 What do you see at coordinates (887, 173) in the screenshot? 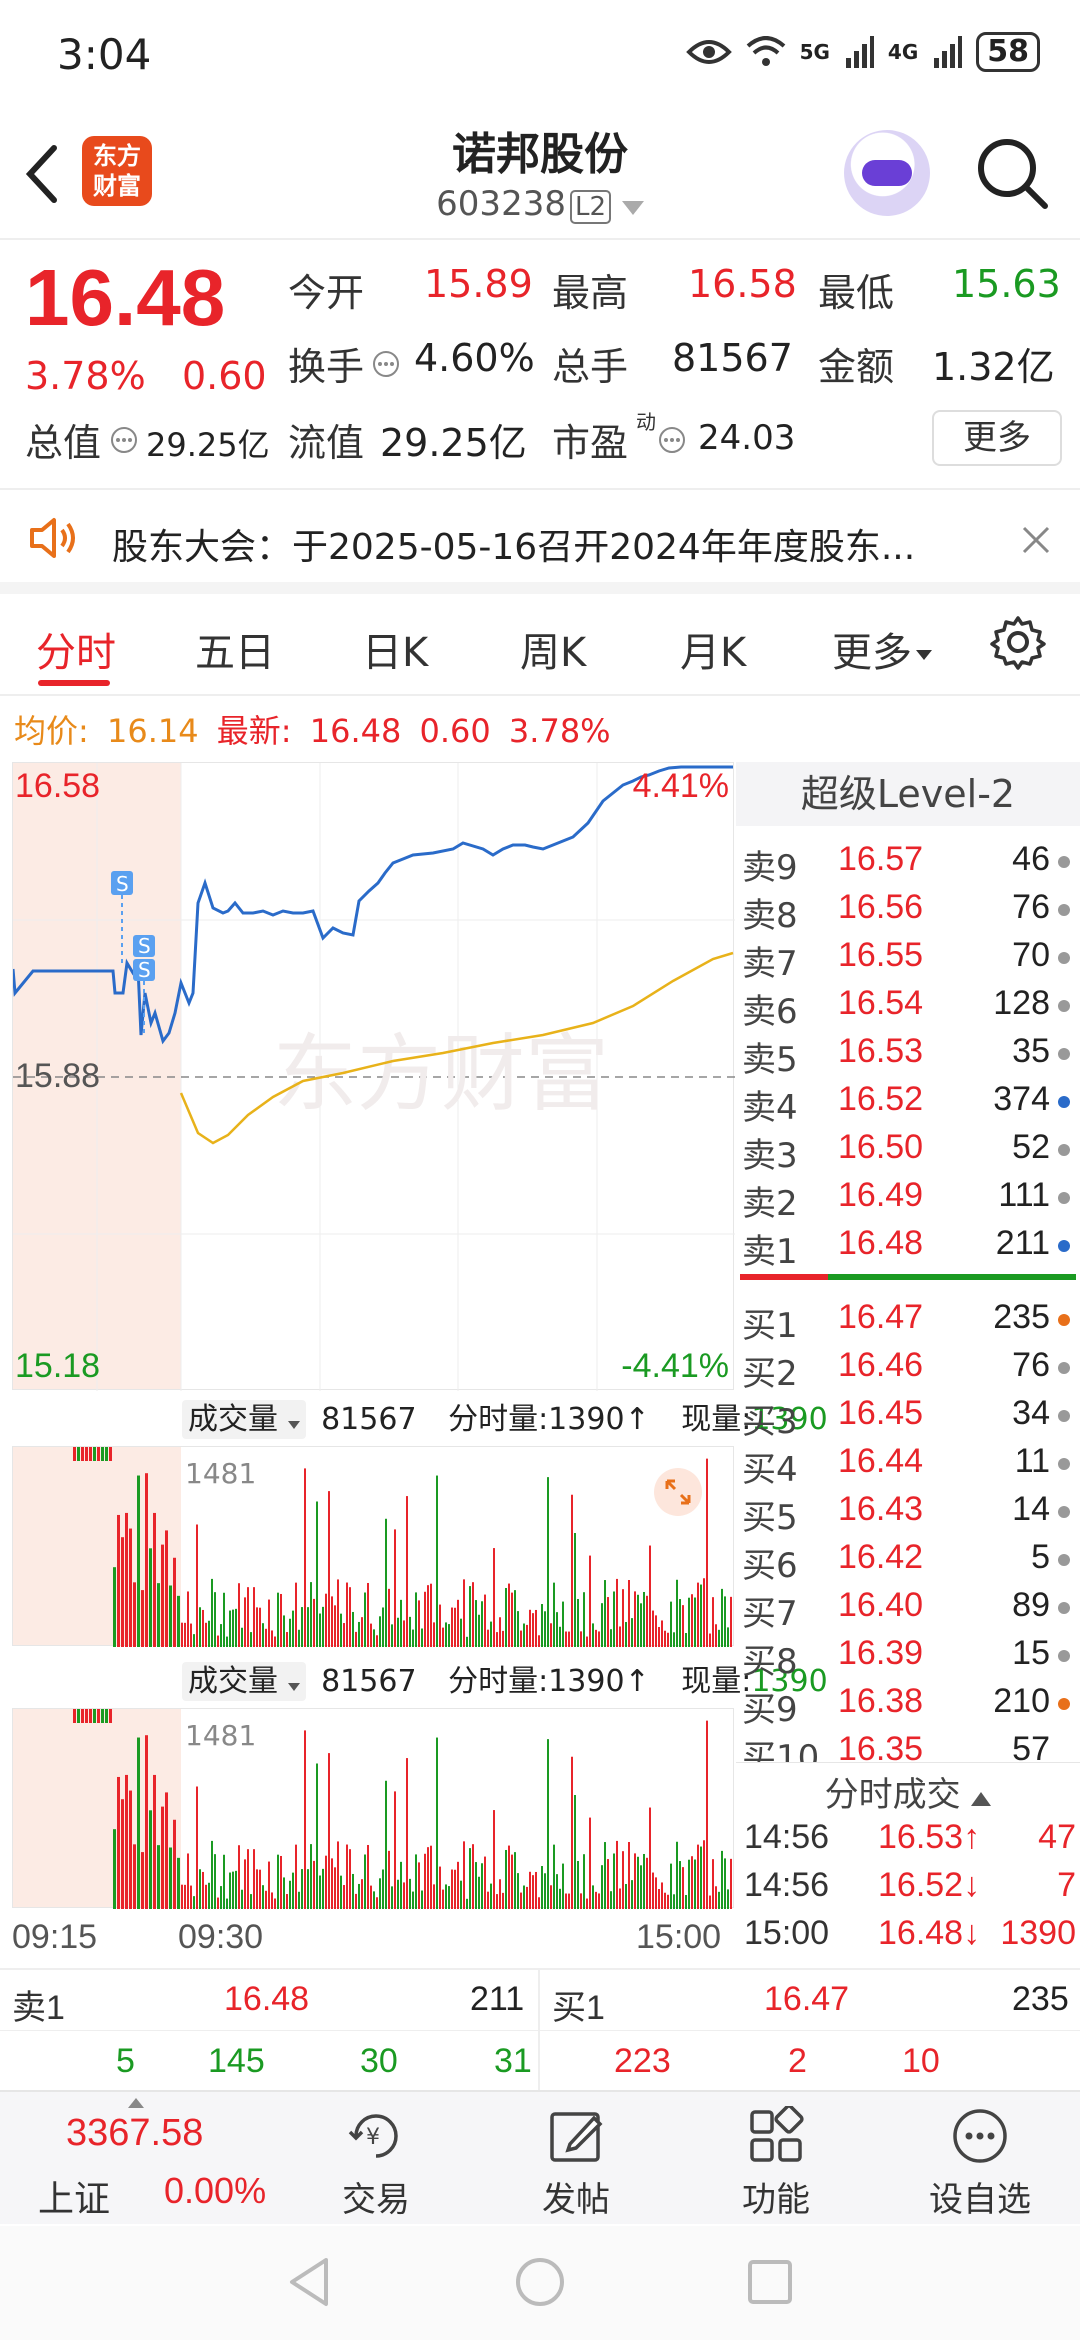
I see `assistant-robot-avatar` at bounding box center [887, 173].